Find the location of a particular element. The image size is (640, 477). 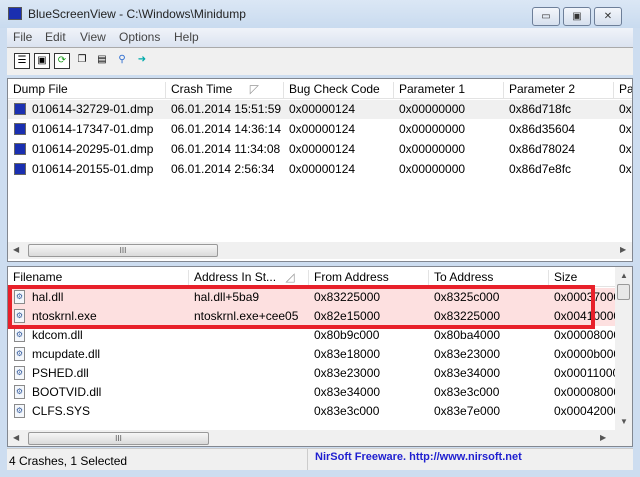

copy-icon: ❐ is located at coordinates (82, 61).